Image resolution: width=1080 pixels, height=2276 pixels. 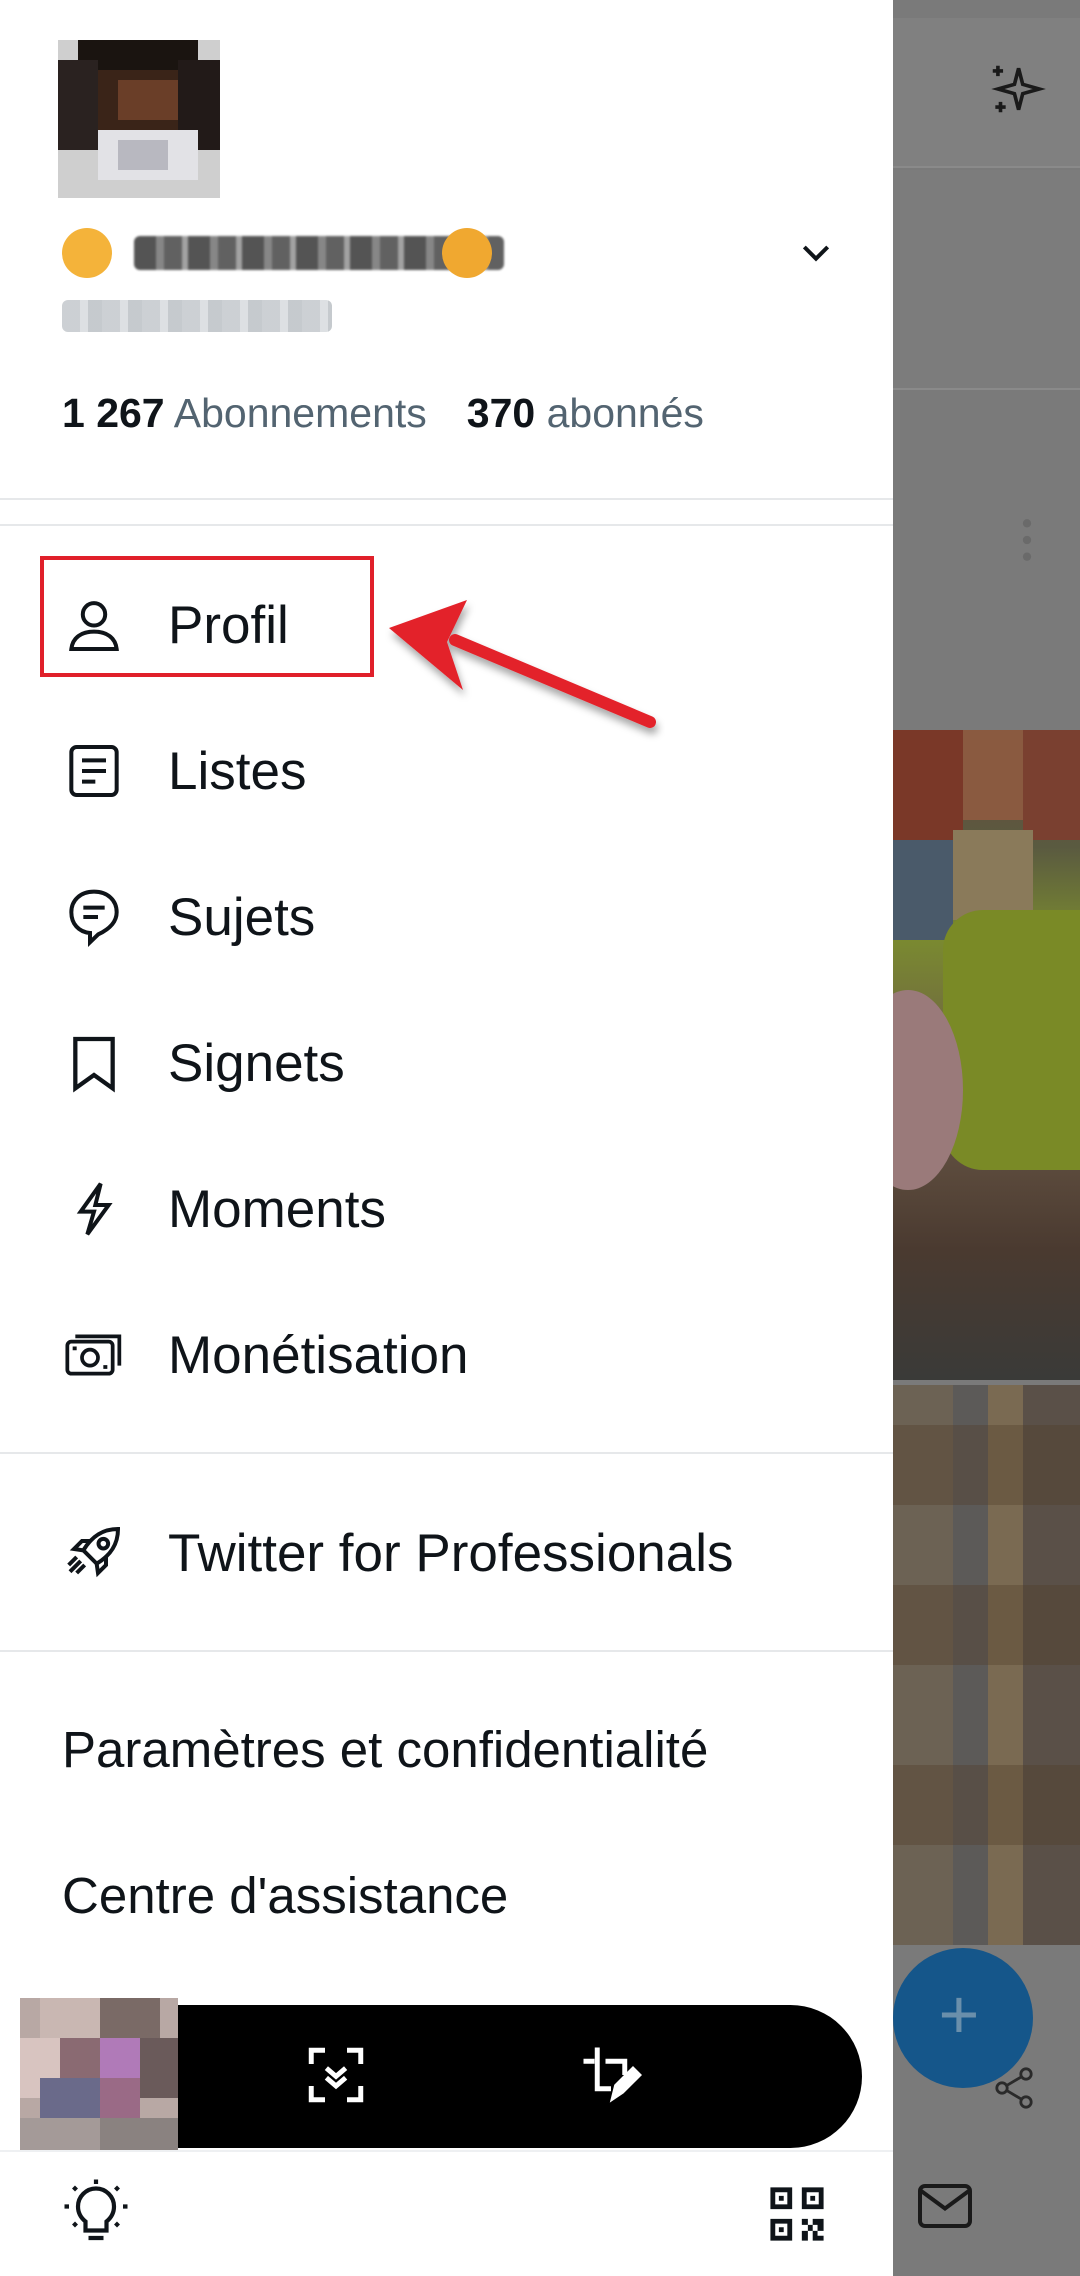 I want to click on toolbar-avatar, so click(x=99, y=2078).